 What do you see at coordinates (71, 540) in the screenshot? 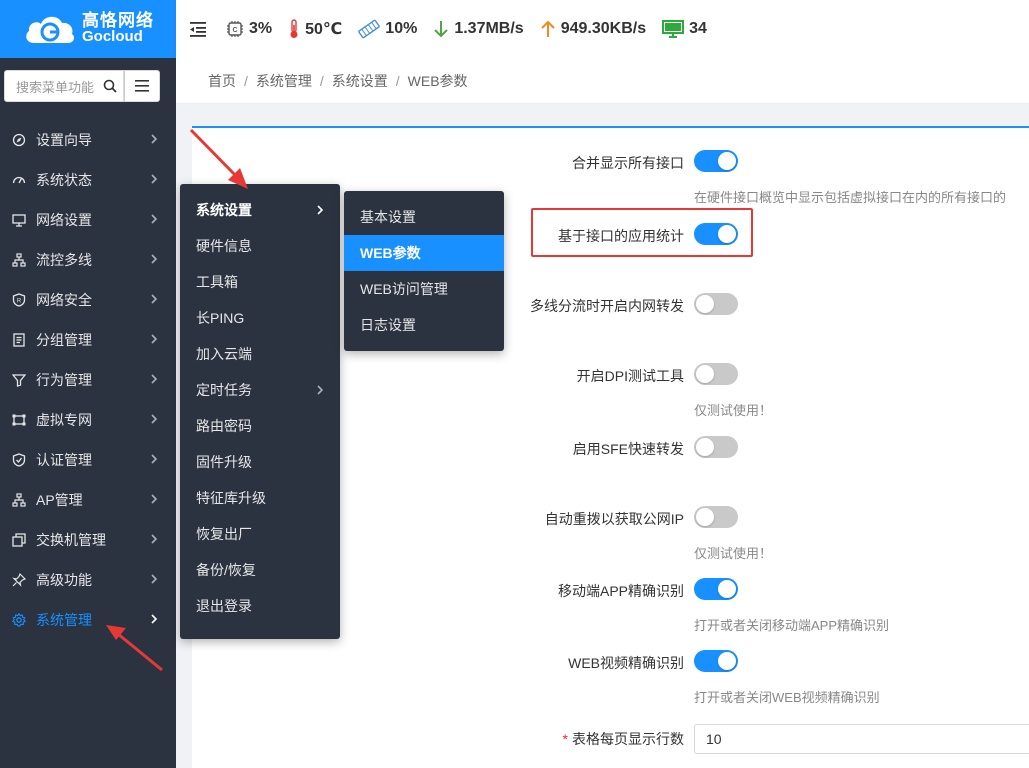
I see `sidebar-item-label: 交换机管理` at bounding box center [71, 540].